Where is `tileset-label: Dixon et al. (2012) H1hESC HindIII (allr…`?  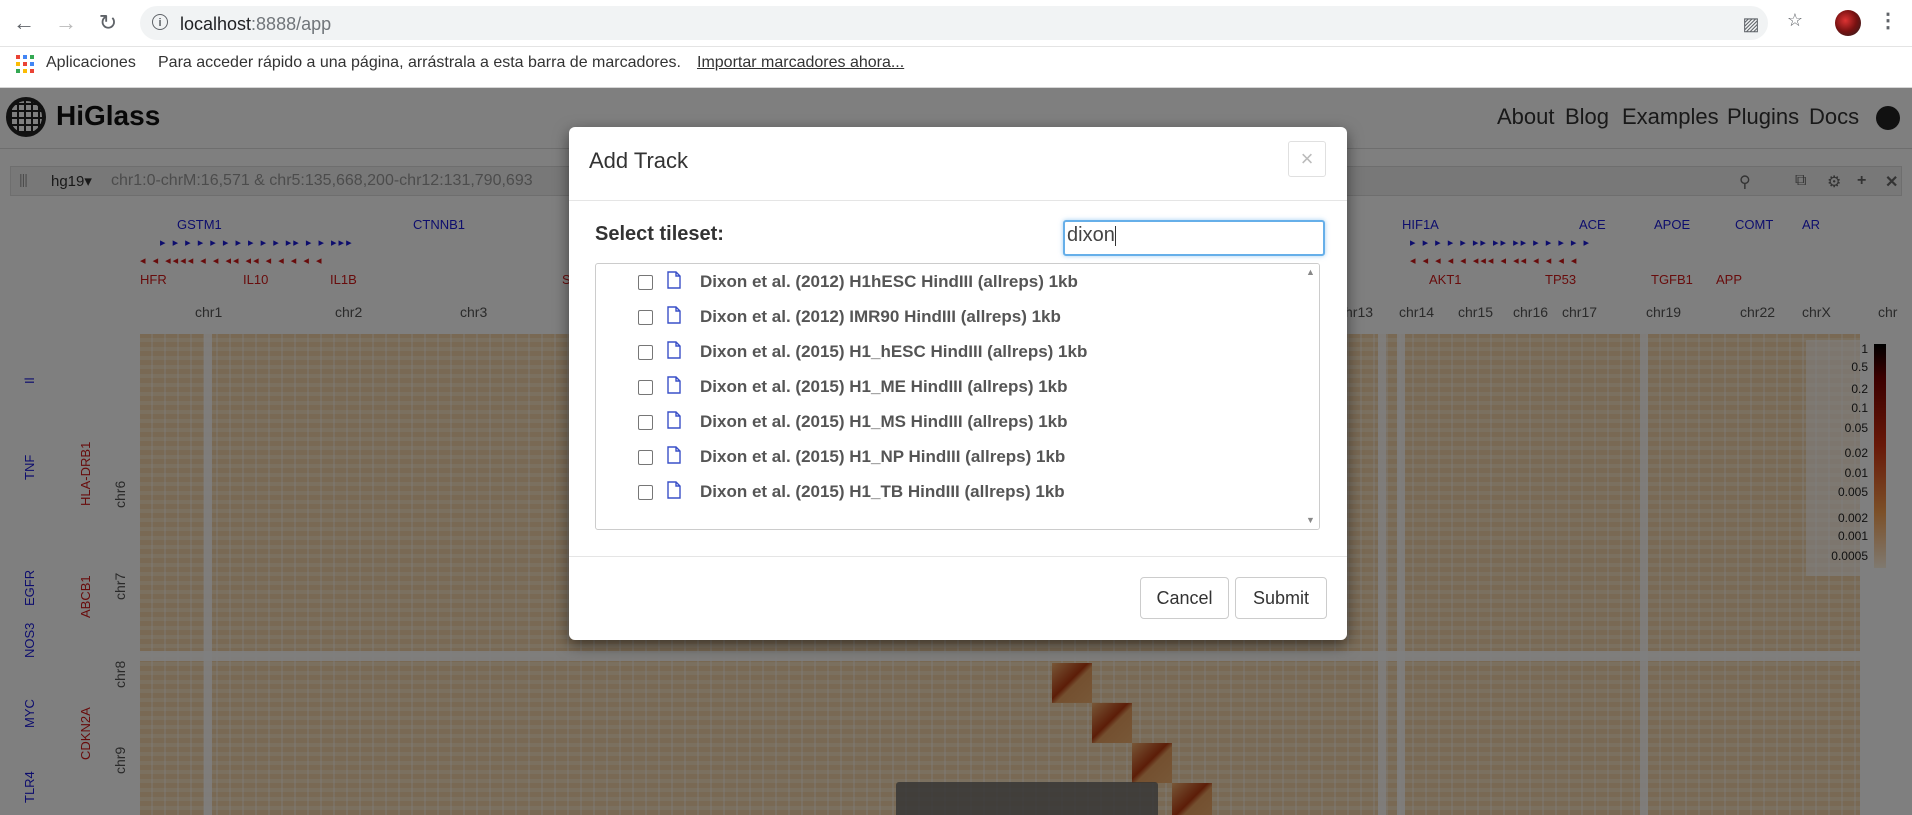
tileset-label: Dixon et al. (2012) H1hESC HindIII (allr… is located at coordinates (889, 282).